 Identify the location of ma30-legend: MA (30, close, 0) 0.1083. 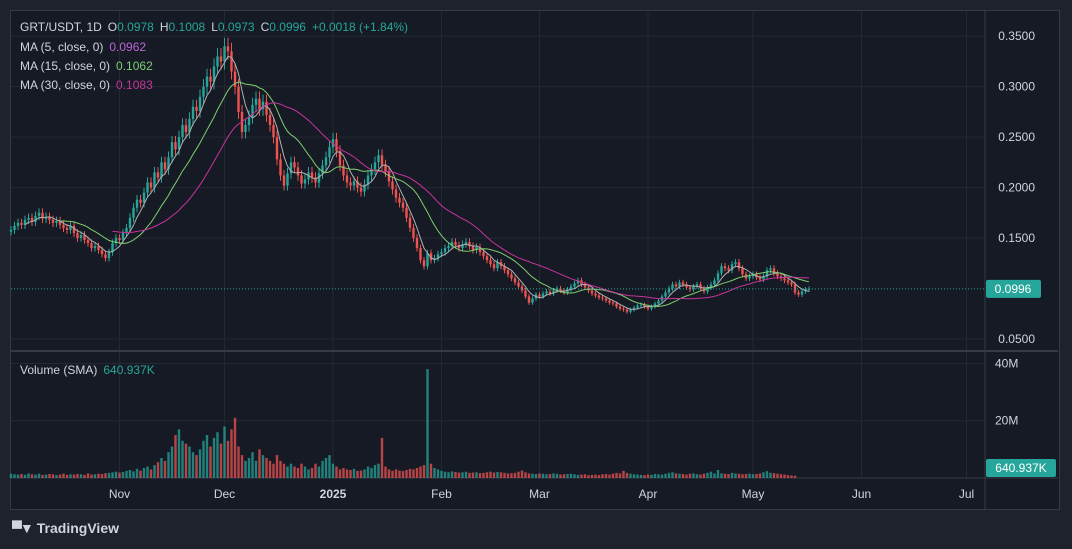
(89, 85).